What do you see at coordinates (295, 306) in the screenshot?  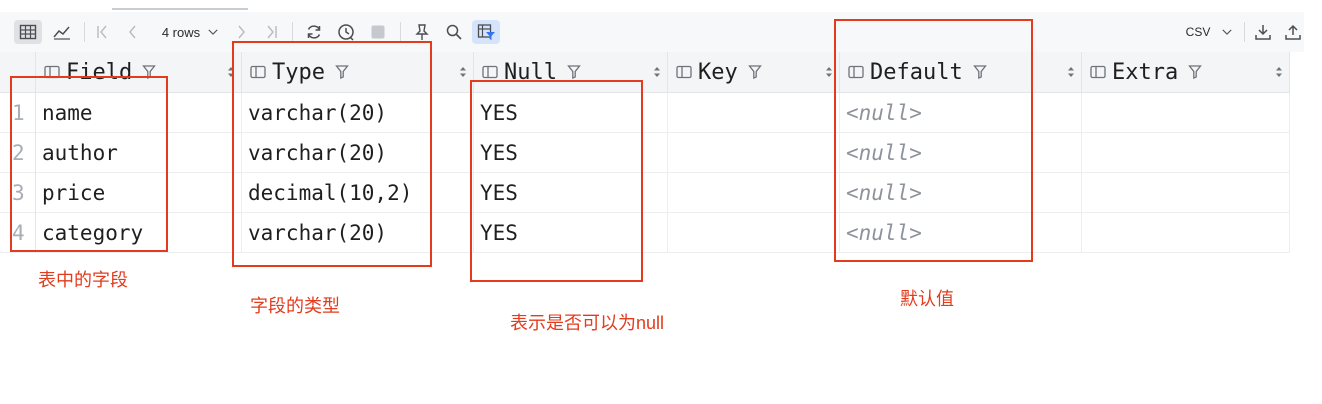 I see `annotation-note-type: 字段的类型` at bounding box center [295, 306].